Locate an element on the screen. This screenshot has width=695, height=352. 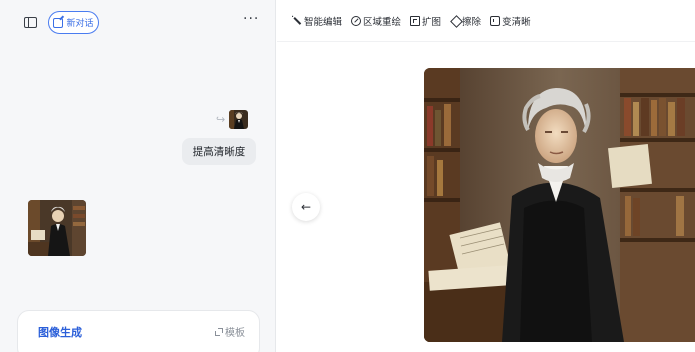
tool-label: 变清晰 is located at coordinates (516, 22).